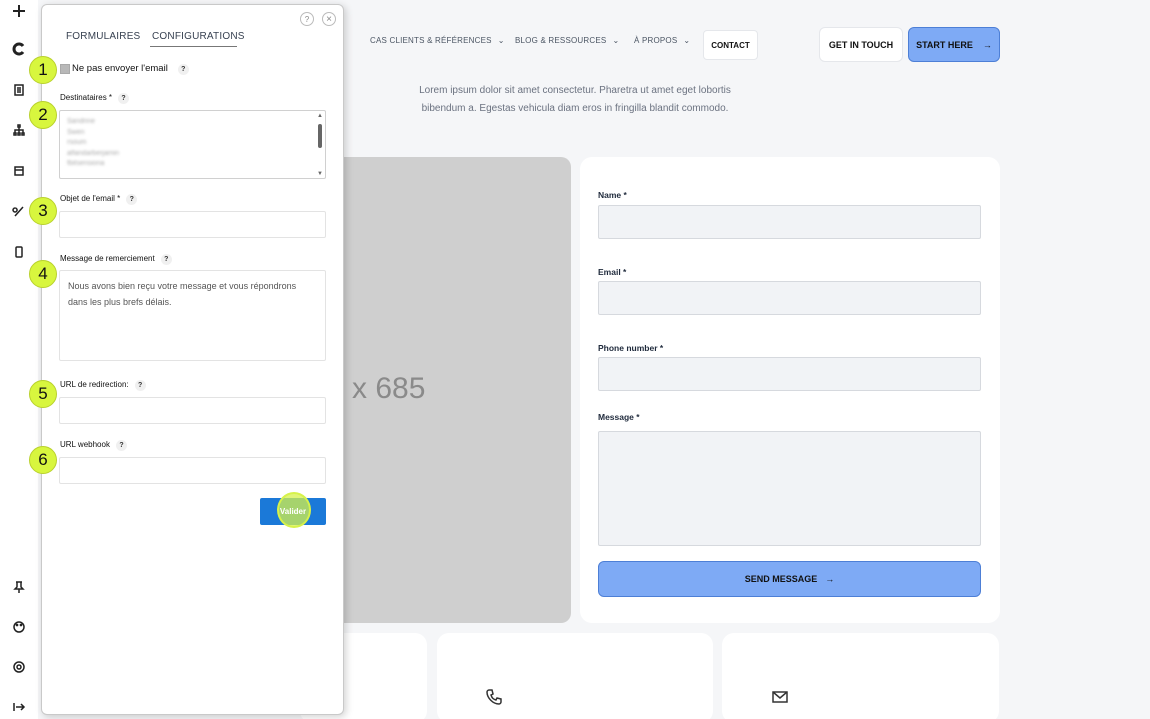 Image resolution: width=1150 pixels, height=719 pixels. I want to click on no-email-label: Ne pas envoyer l'email?, so click(130, 69).